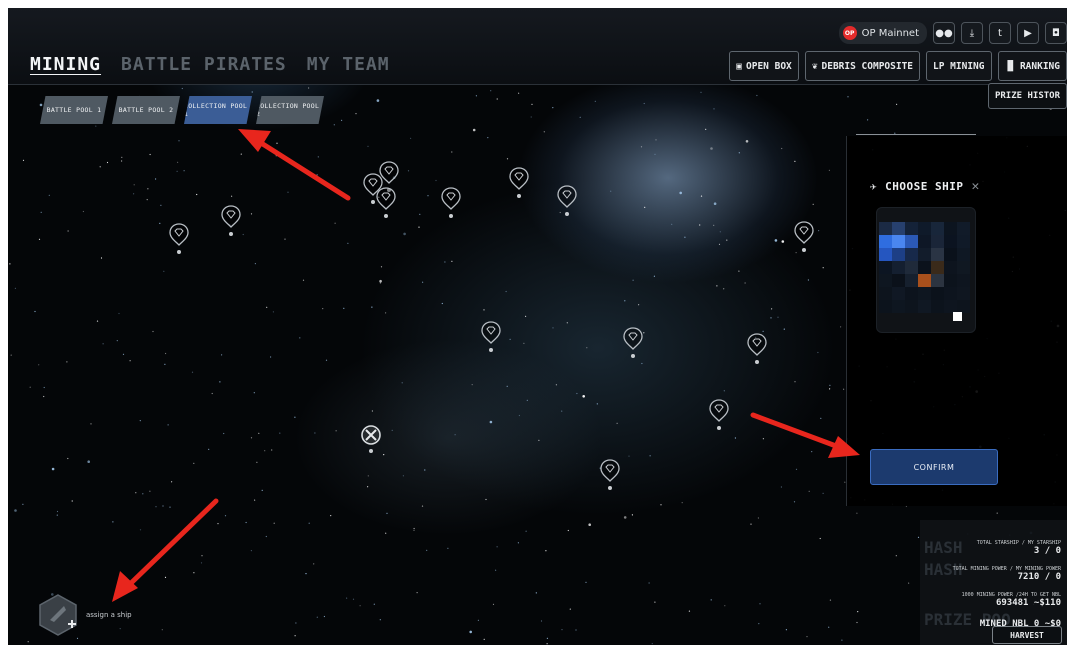  I want to click on network-selector: OP OP Mainnet, so click(882, 33).